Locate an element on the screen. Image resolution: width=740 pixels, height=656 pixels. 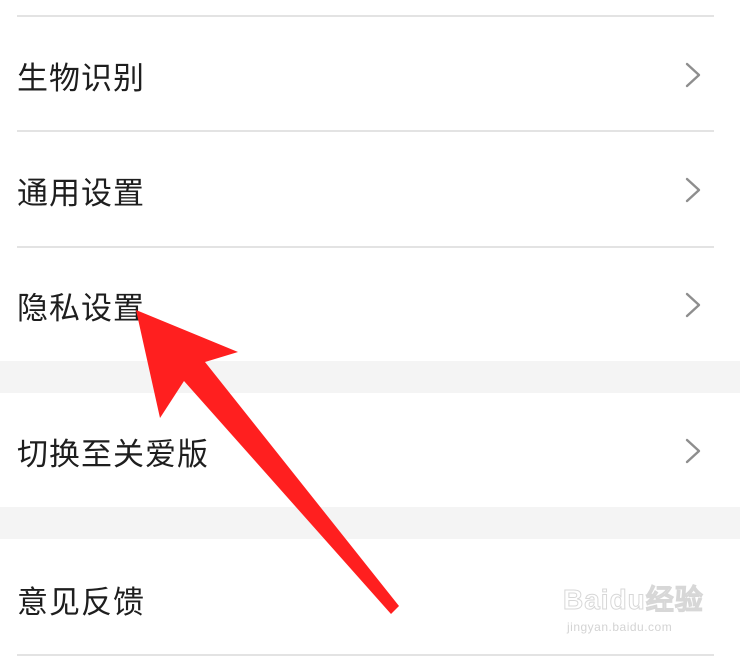
settings-item-label: 隐私设置 is located at coordinates (81, 308).